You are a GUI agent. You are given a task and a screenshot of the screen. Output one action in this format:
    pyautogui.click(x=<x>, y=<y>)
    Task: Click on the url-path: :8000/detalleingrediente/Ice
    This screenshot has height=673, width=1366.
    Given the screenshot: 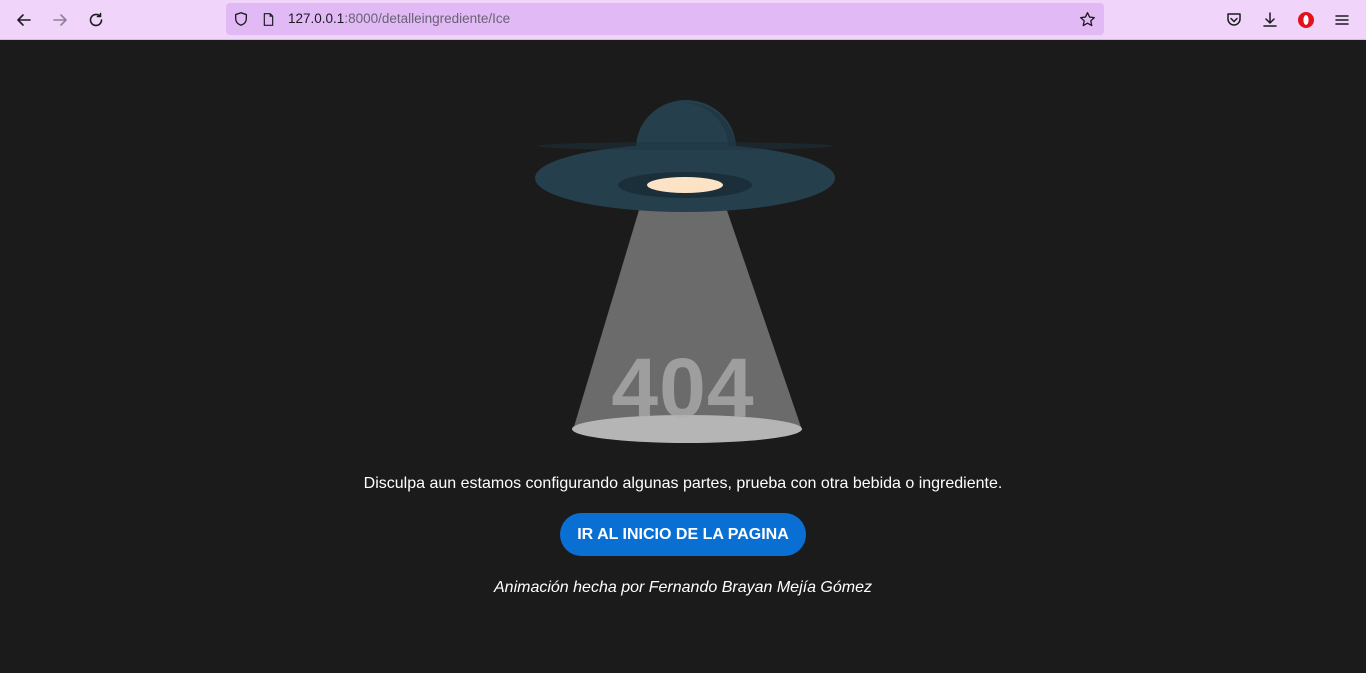 What is the action you would take?
    pyautogui.click(x=427, y=18)
    